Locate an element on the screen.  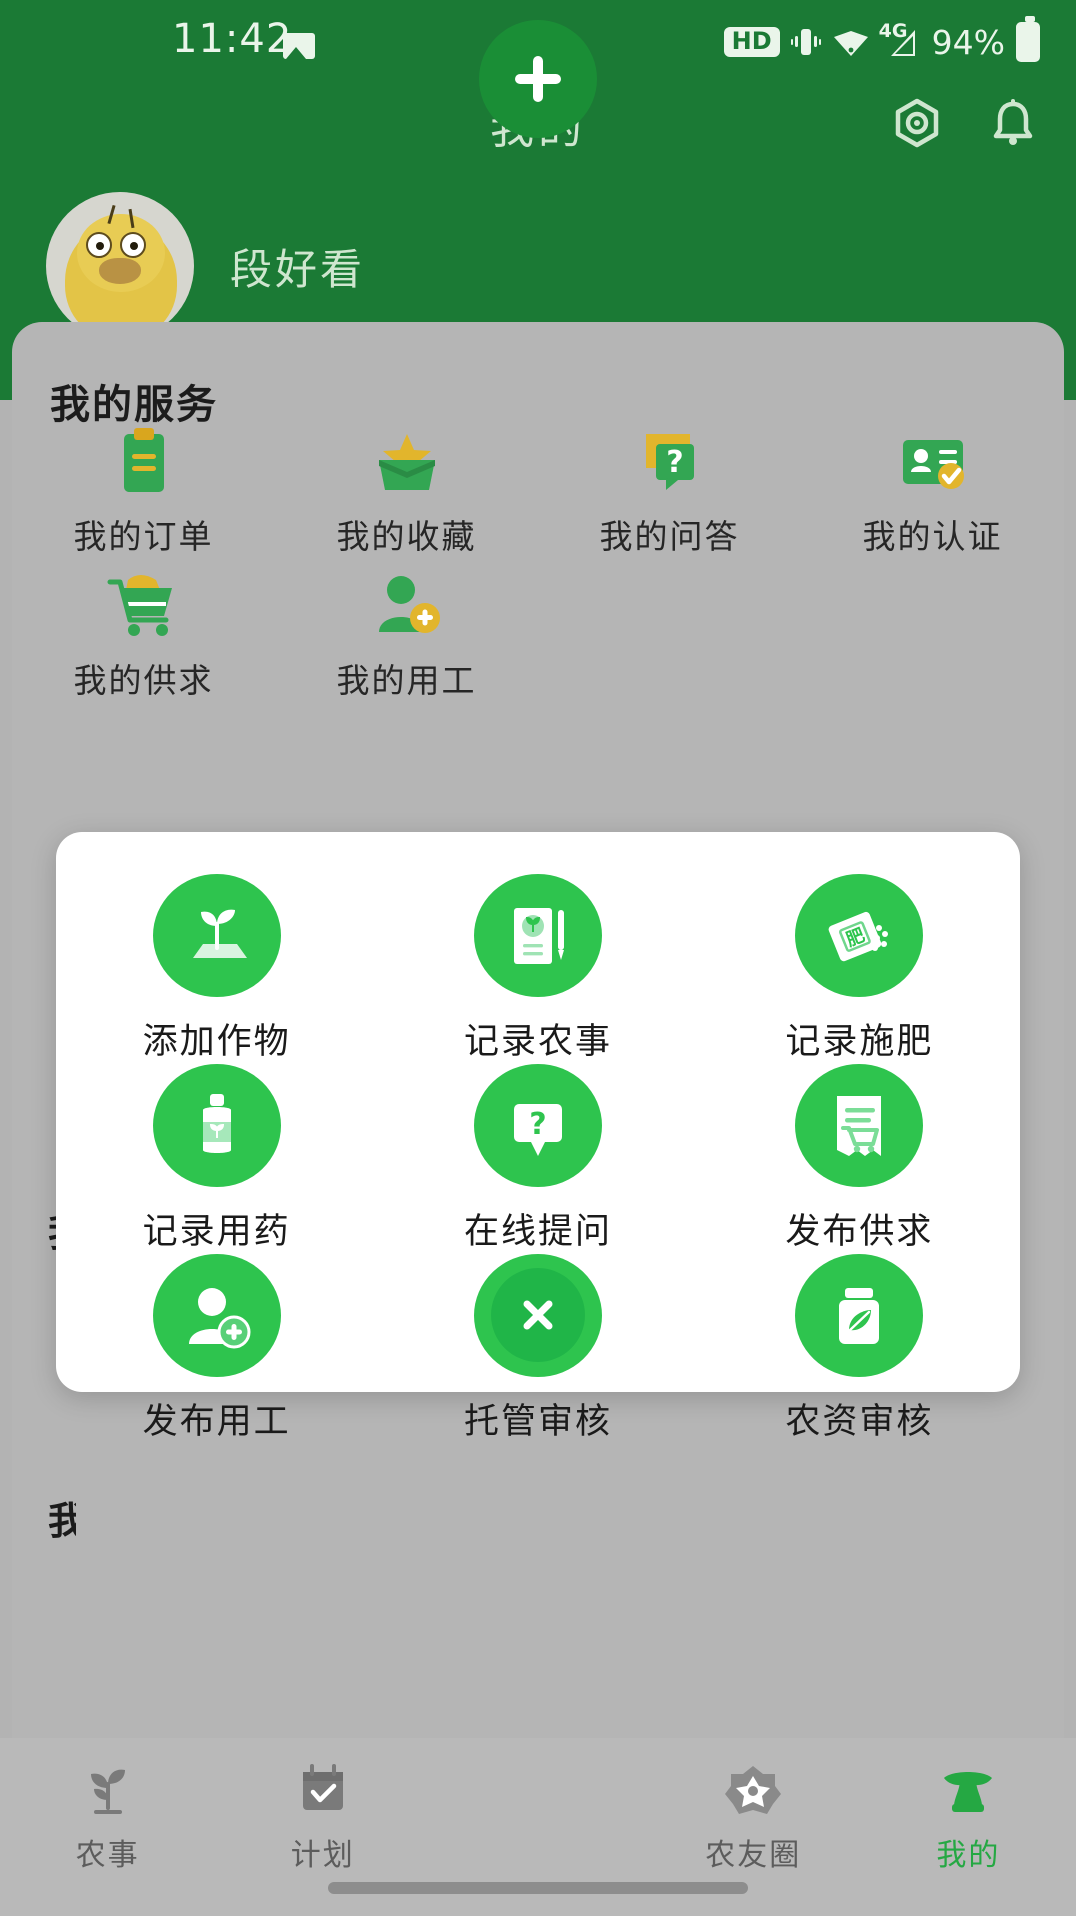
service-label: 我的收藏 is located at coordinates (406, 536).